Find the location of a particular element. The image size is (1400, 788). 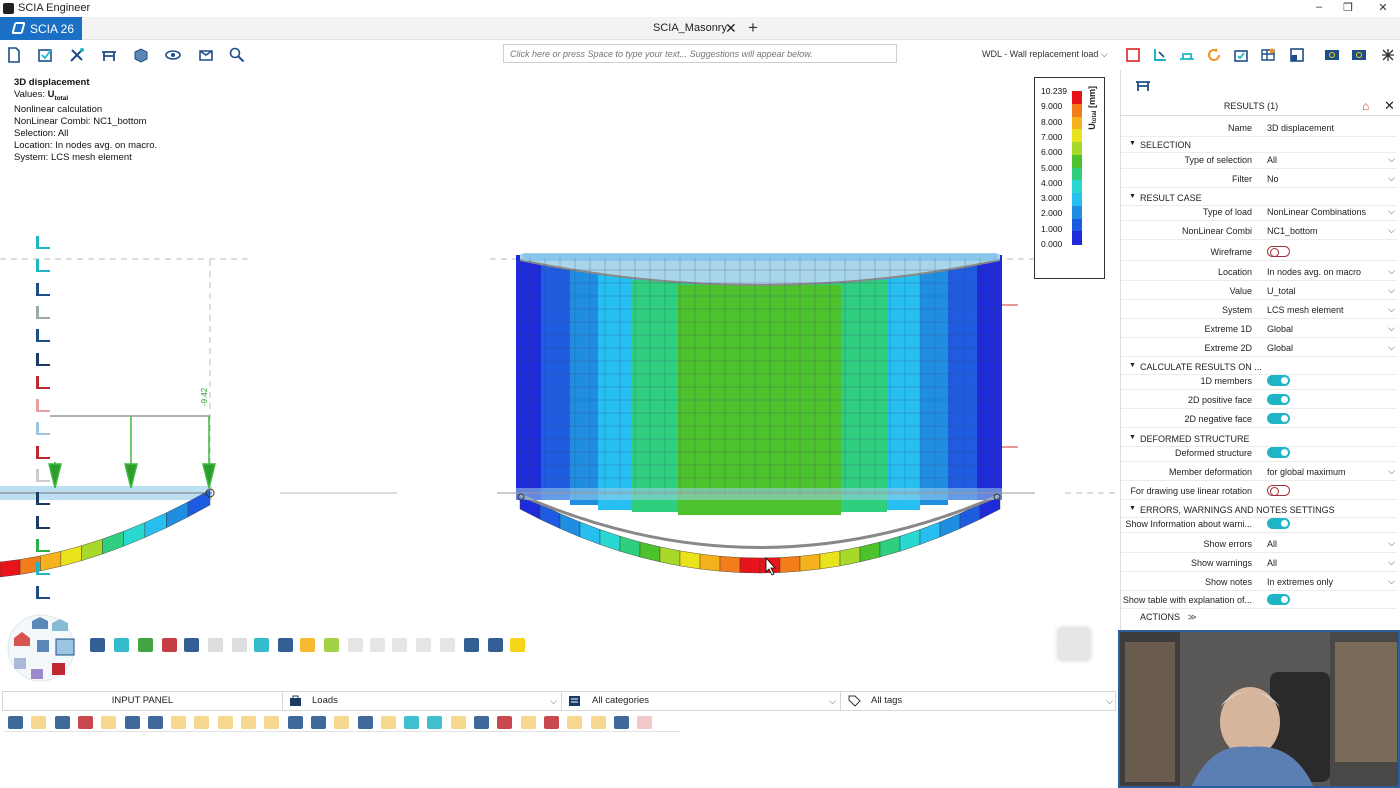

grid-icon is located at coordinates (1187, 55).